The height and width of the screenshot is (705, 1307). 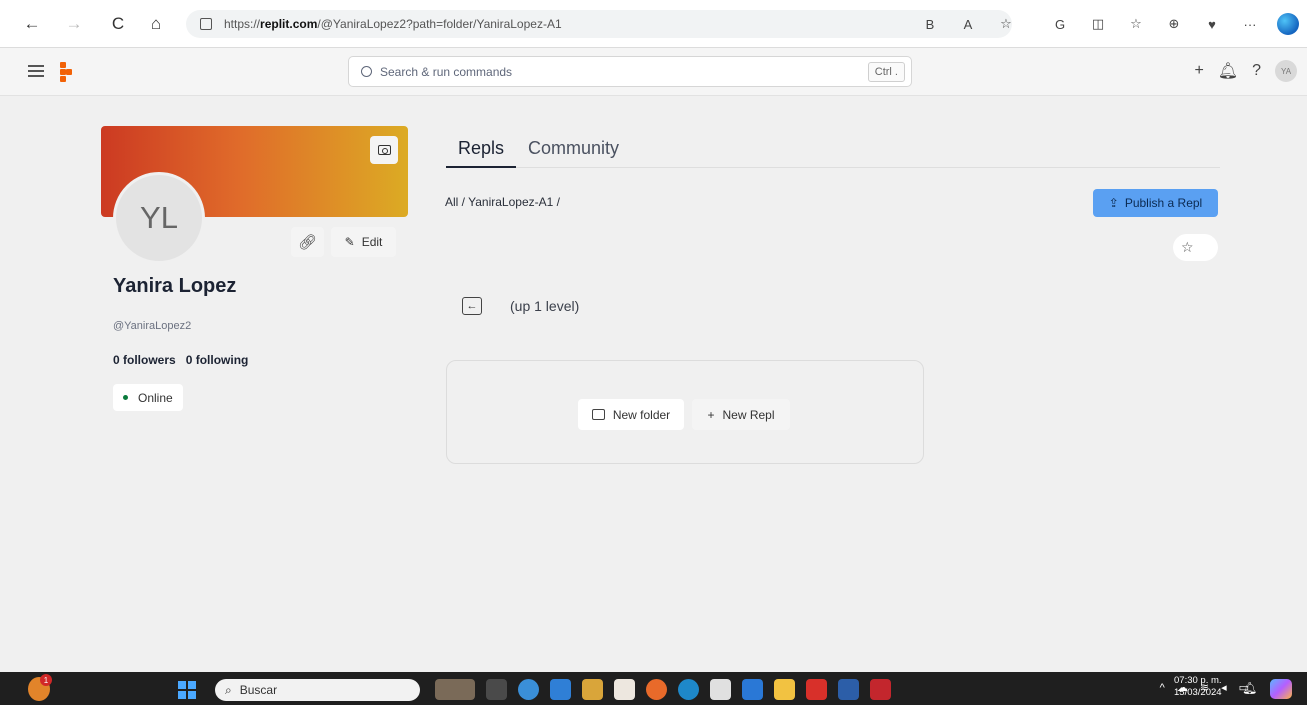 What do you see at coordinates (1198, 692) in the screenshot?
I see `clock-date: 15/03/2024` at bounding box center [1198, 692].